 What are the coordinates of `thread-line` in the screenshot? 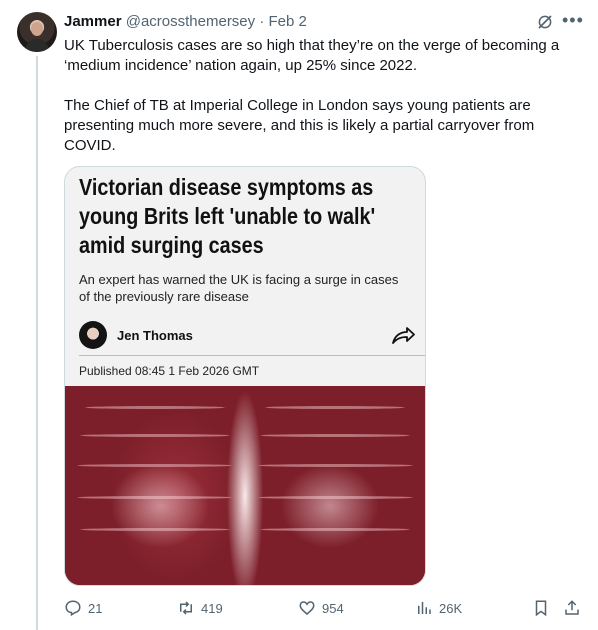 It's located at (37, 343).